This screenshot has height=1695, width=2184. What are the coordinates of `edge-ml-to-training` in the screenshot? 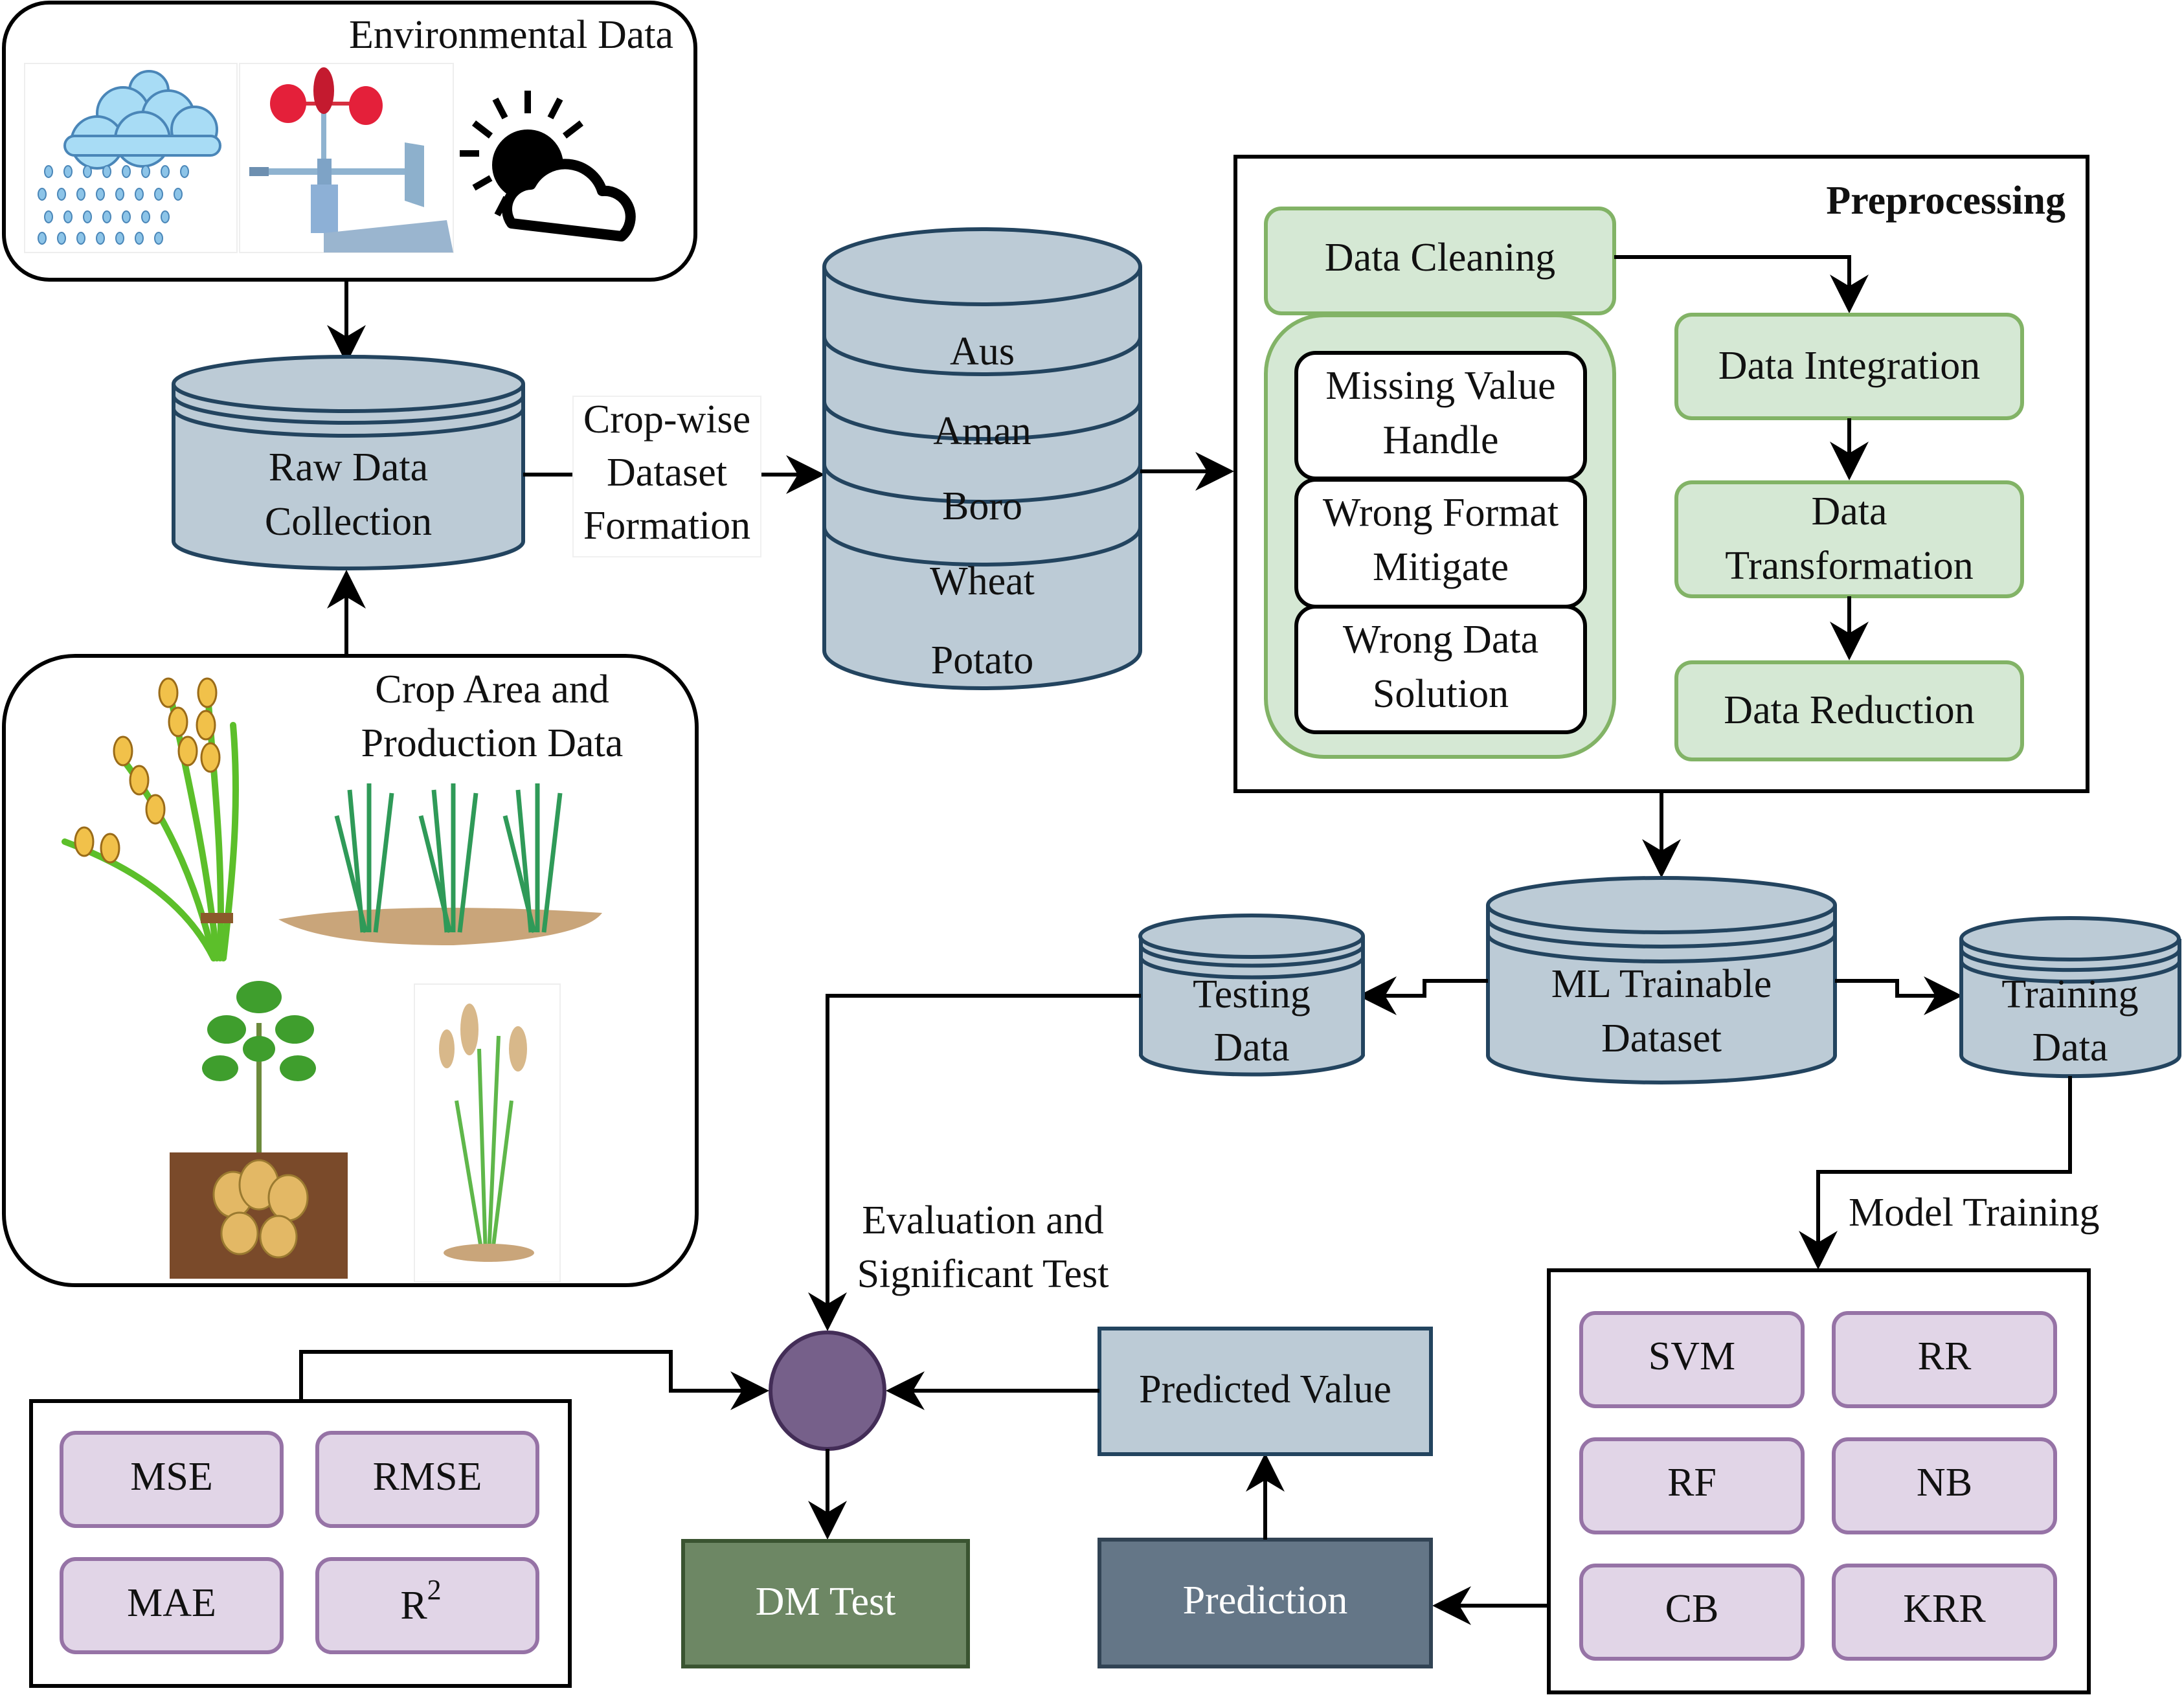 It's located at (1899, 995).